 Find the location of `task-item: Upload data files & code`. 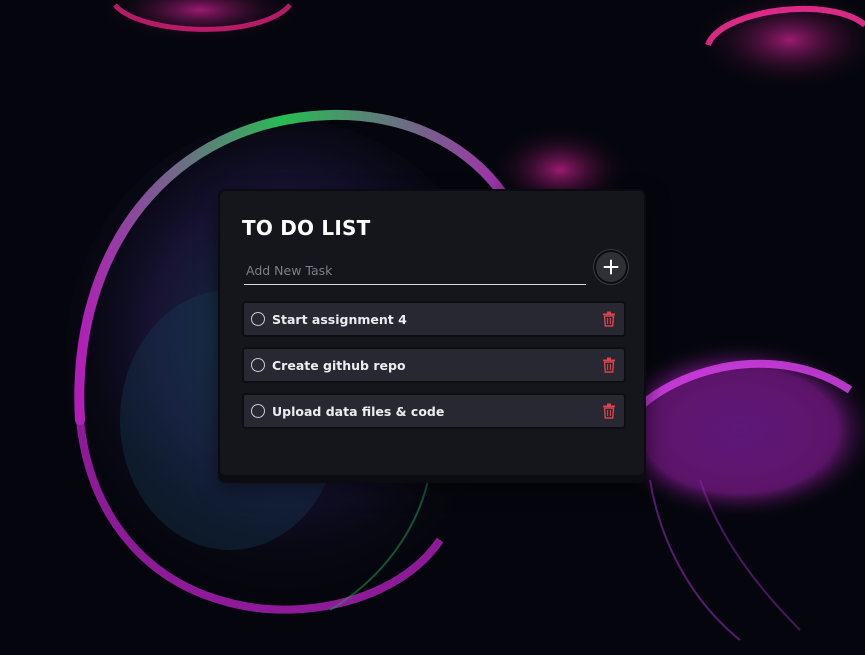

task-item: Upload data files & code is located at coordinates (434, 411).